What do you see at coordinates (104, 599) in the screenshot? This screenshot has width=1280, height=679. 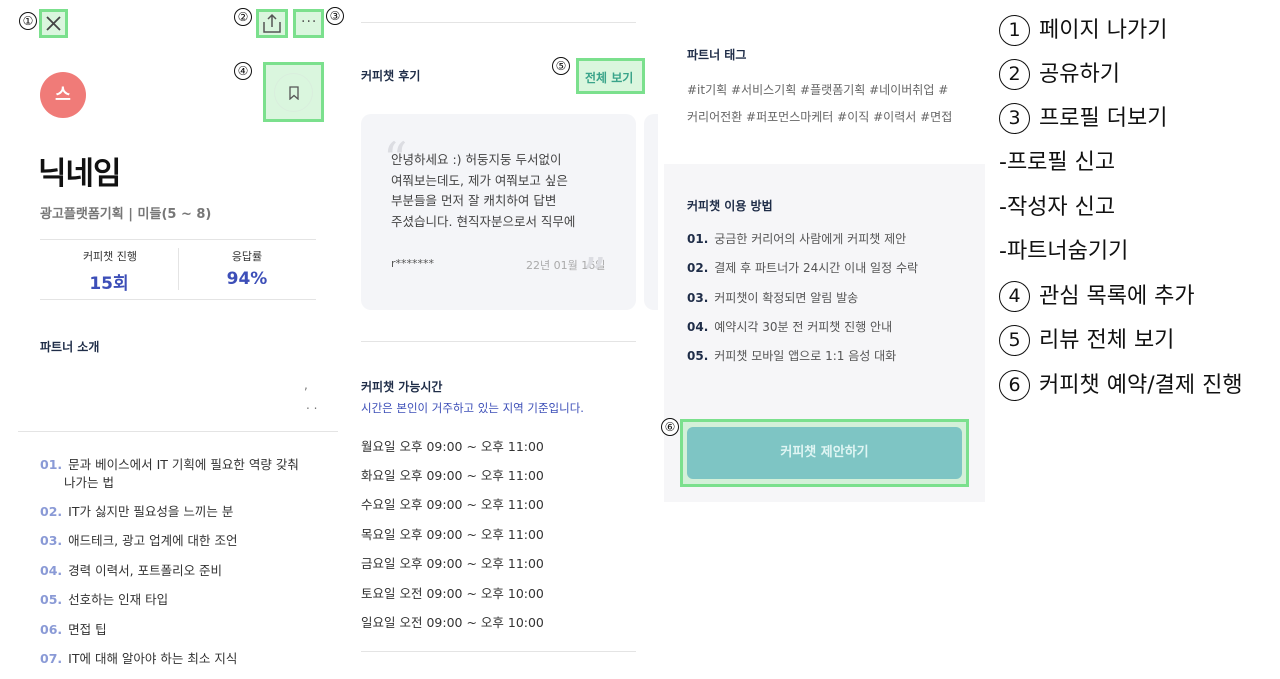 I see `topic-item: 05. 선호하는 인재 타입` at bounding box center [104, 599].